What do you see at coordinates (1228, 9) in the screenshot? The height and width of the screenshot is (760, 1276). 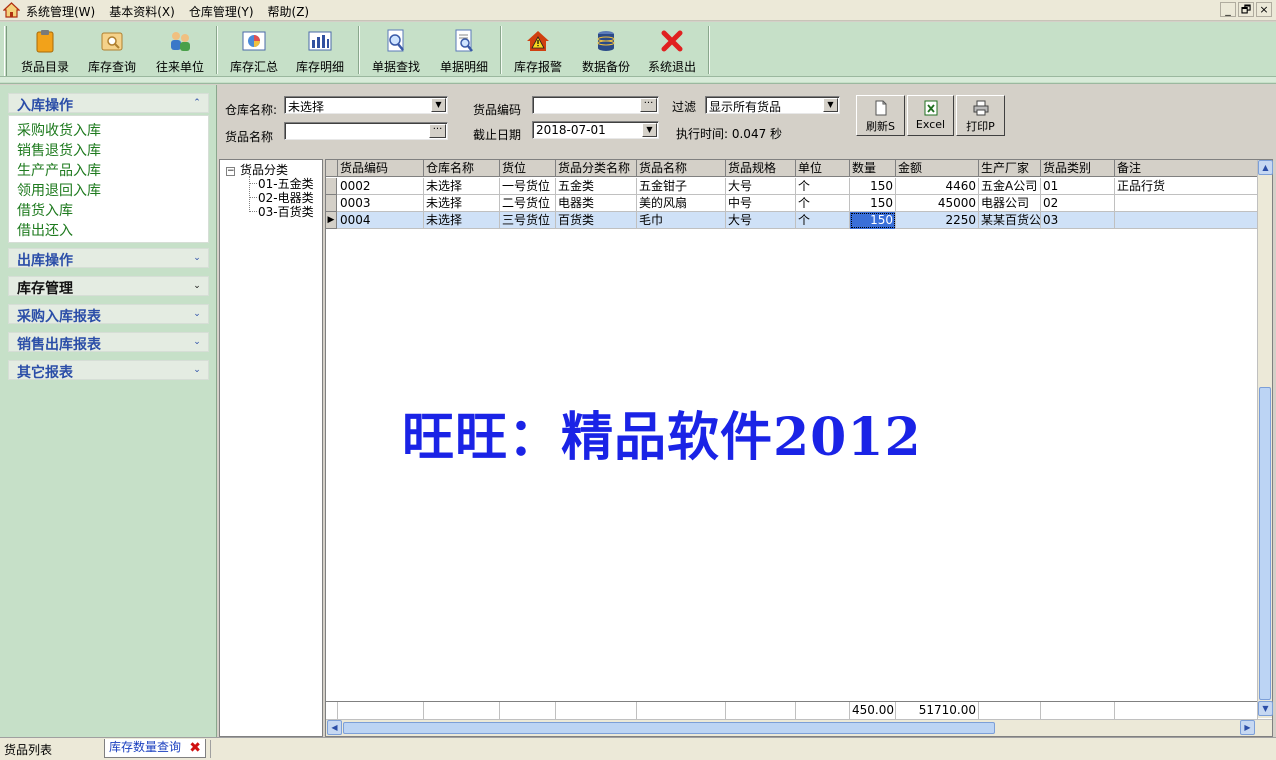 I see `minimize-button: _` at bounding box center [1228, 9].